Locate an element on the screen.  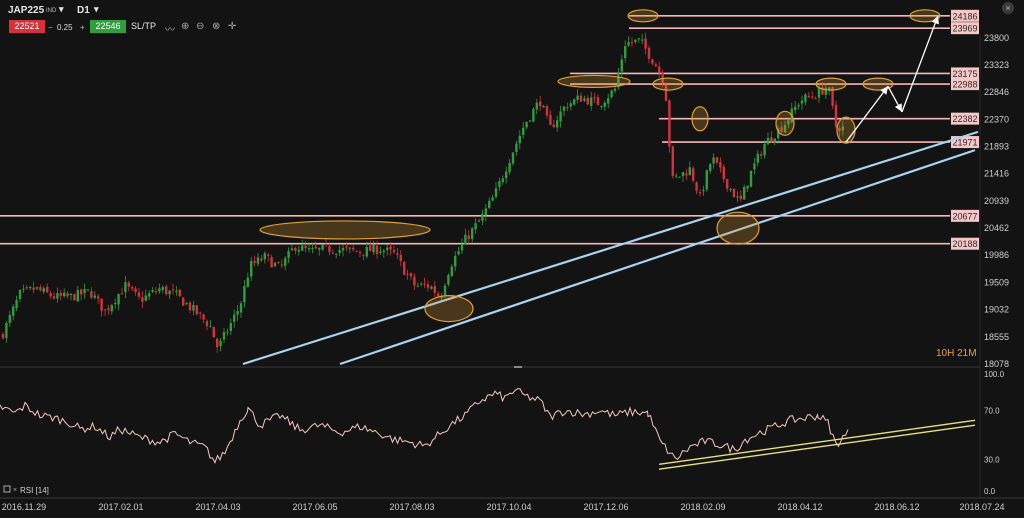
rsi-trend-line is located at coordinates (817, 442).